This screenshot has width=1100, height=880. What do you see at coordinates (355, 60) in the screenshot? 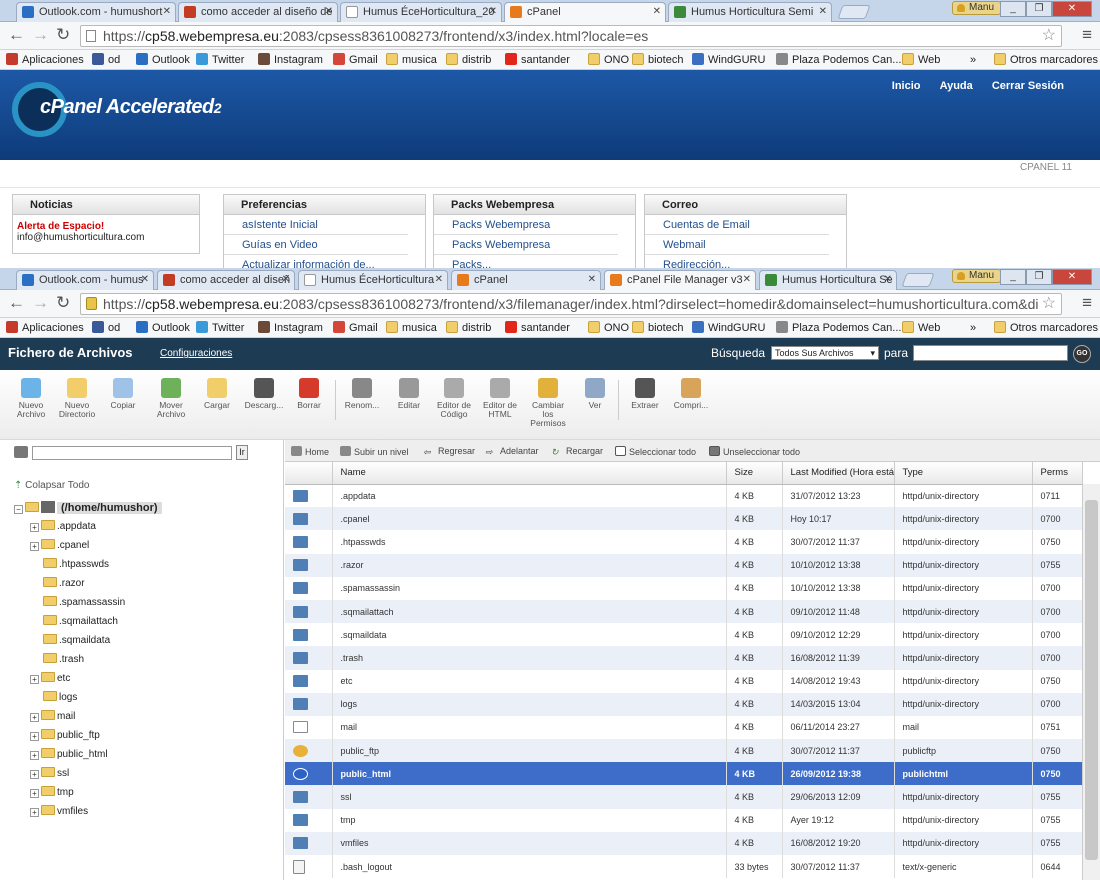
I see `bookmark-gmail: Gmail` at bounding box center [355, 60].